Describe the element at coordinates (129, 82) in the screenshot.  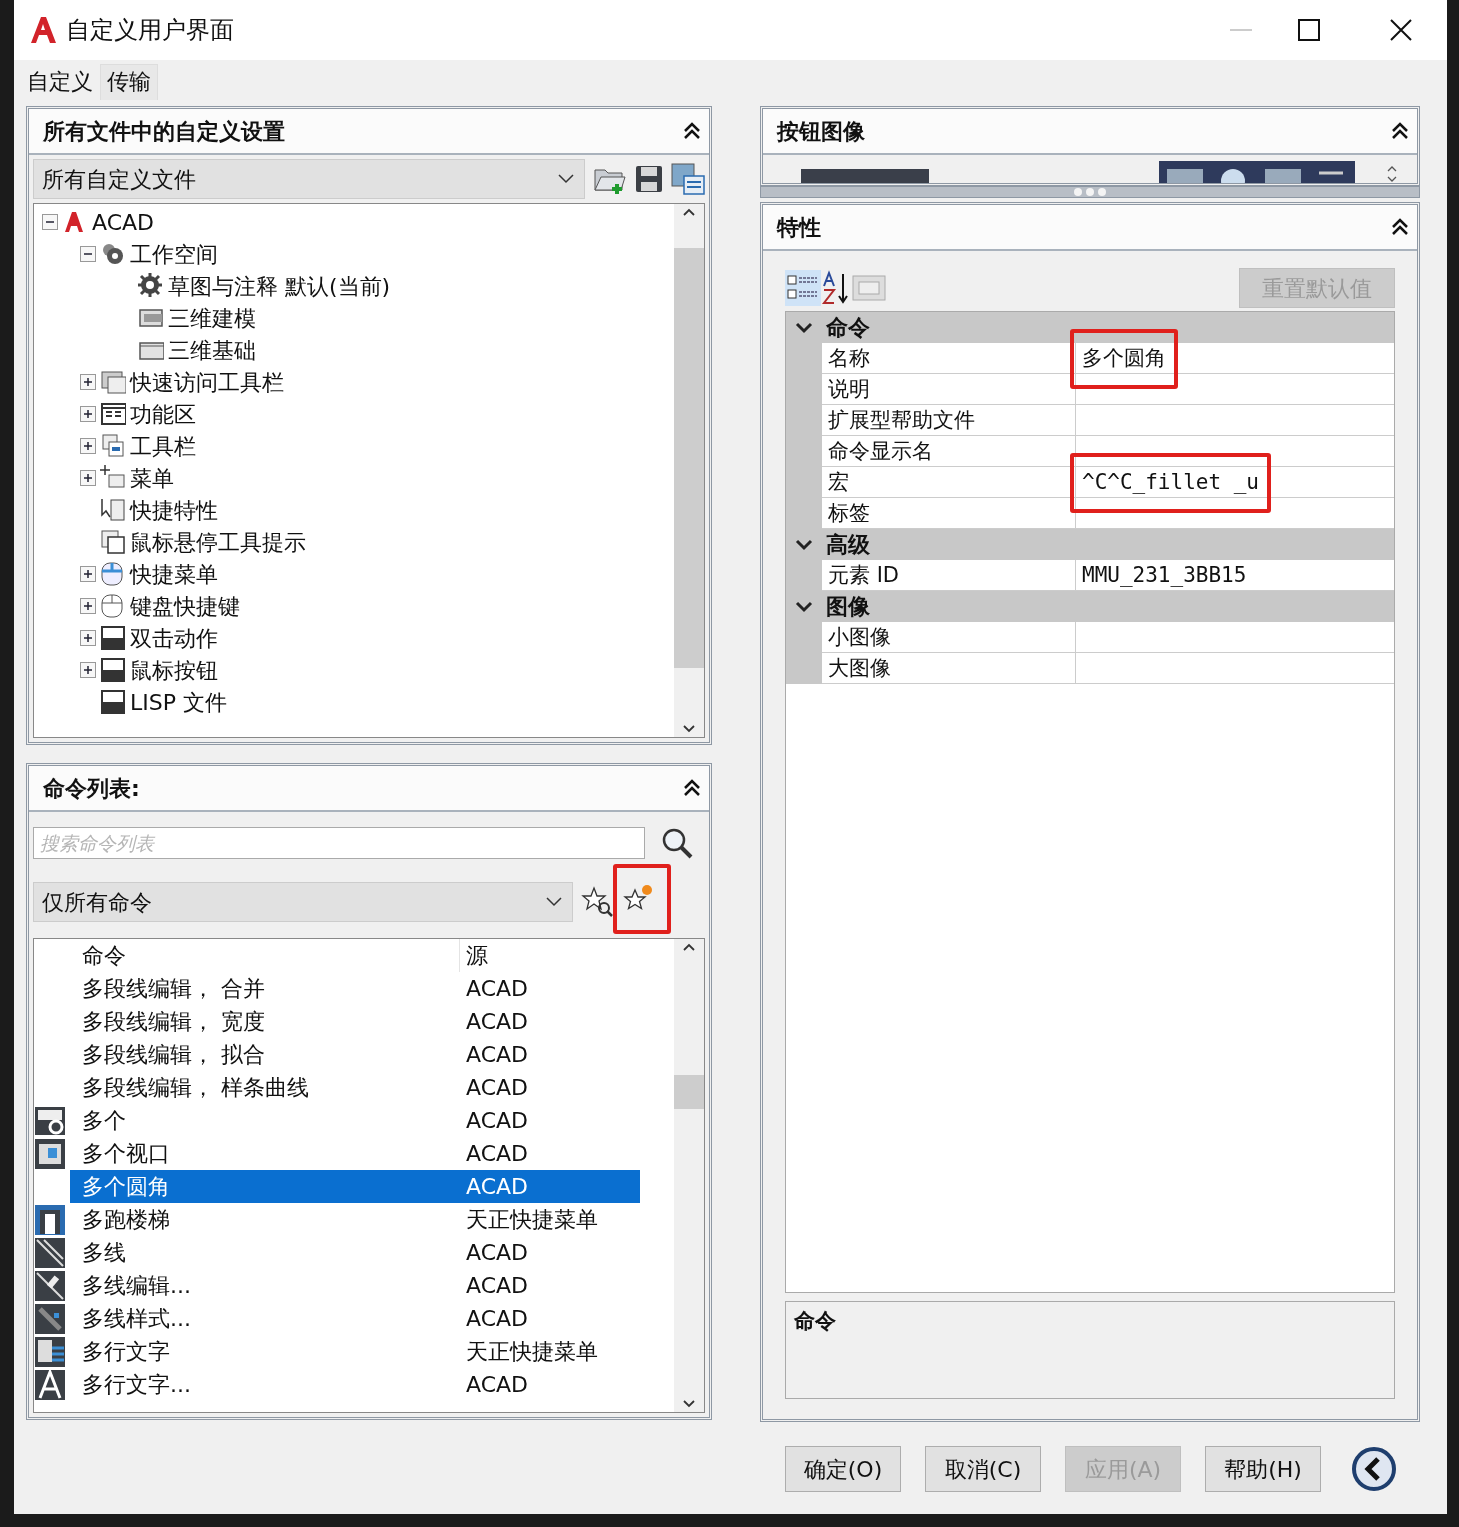
I see `tab: 传输` at that location.